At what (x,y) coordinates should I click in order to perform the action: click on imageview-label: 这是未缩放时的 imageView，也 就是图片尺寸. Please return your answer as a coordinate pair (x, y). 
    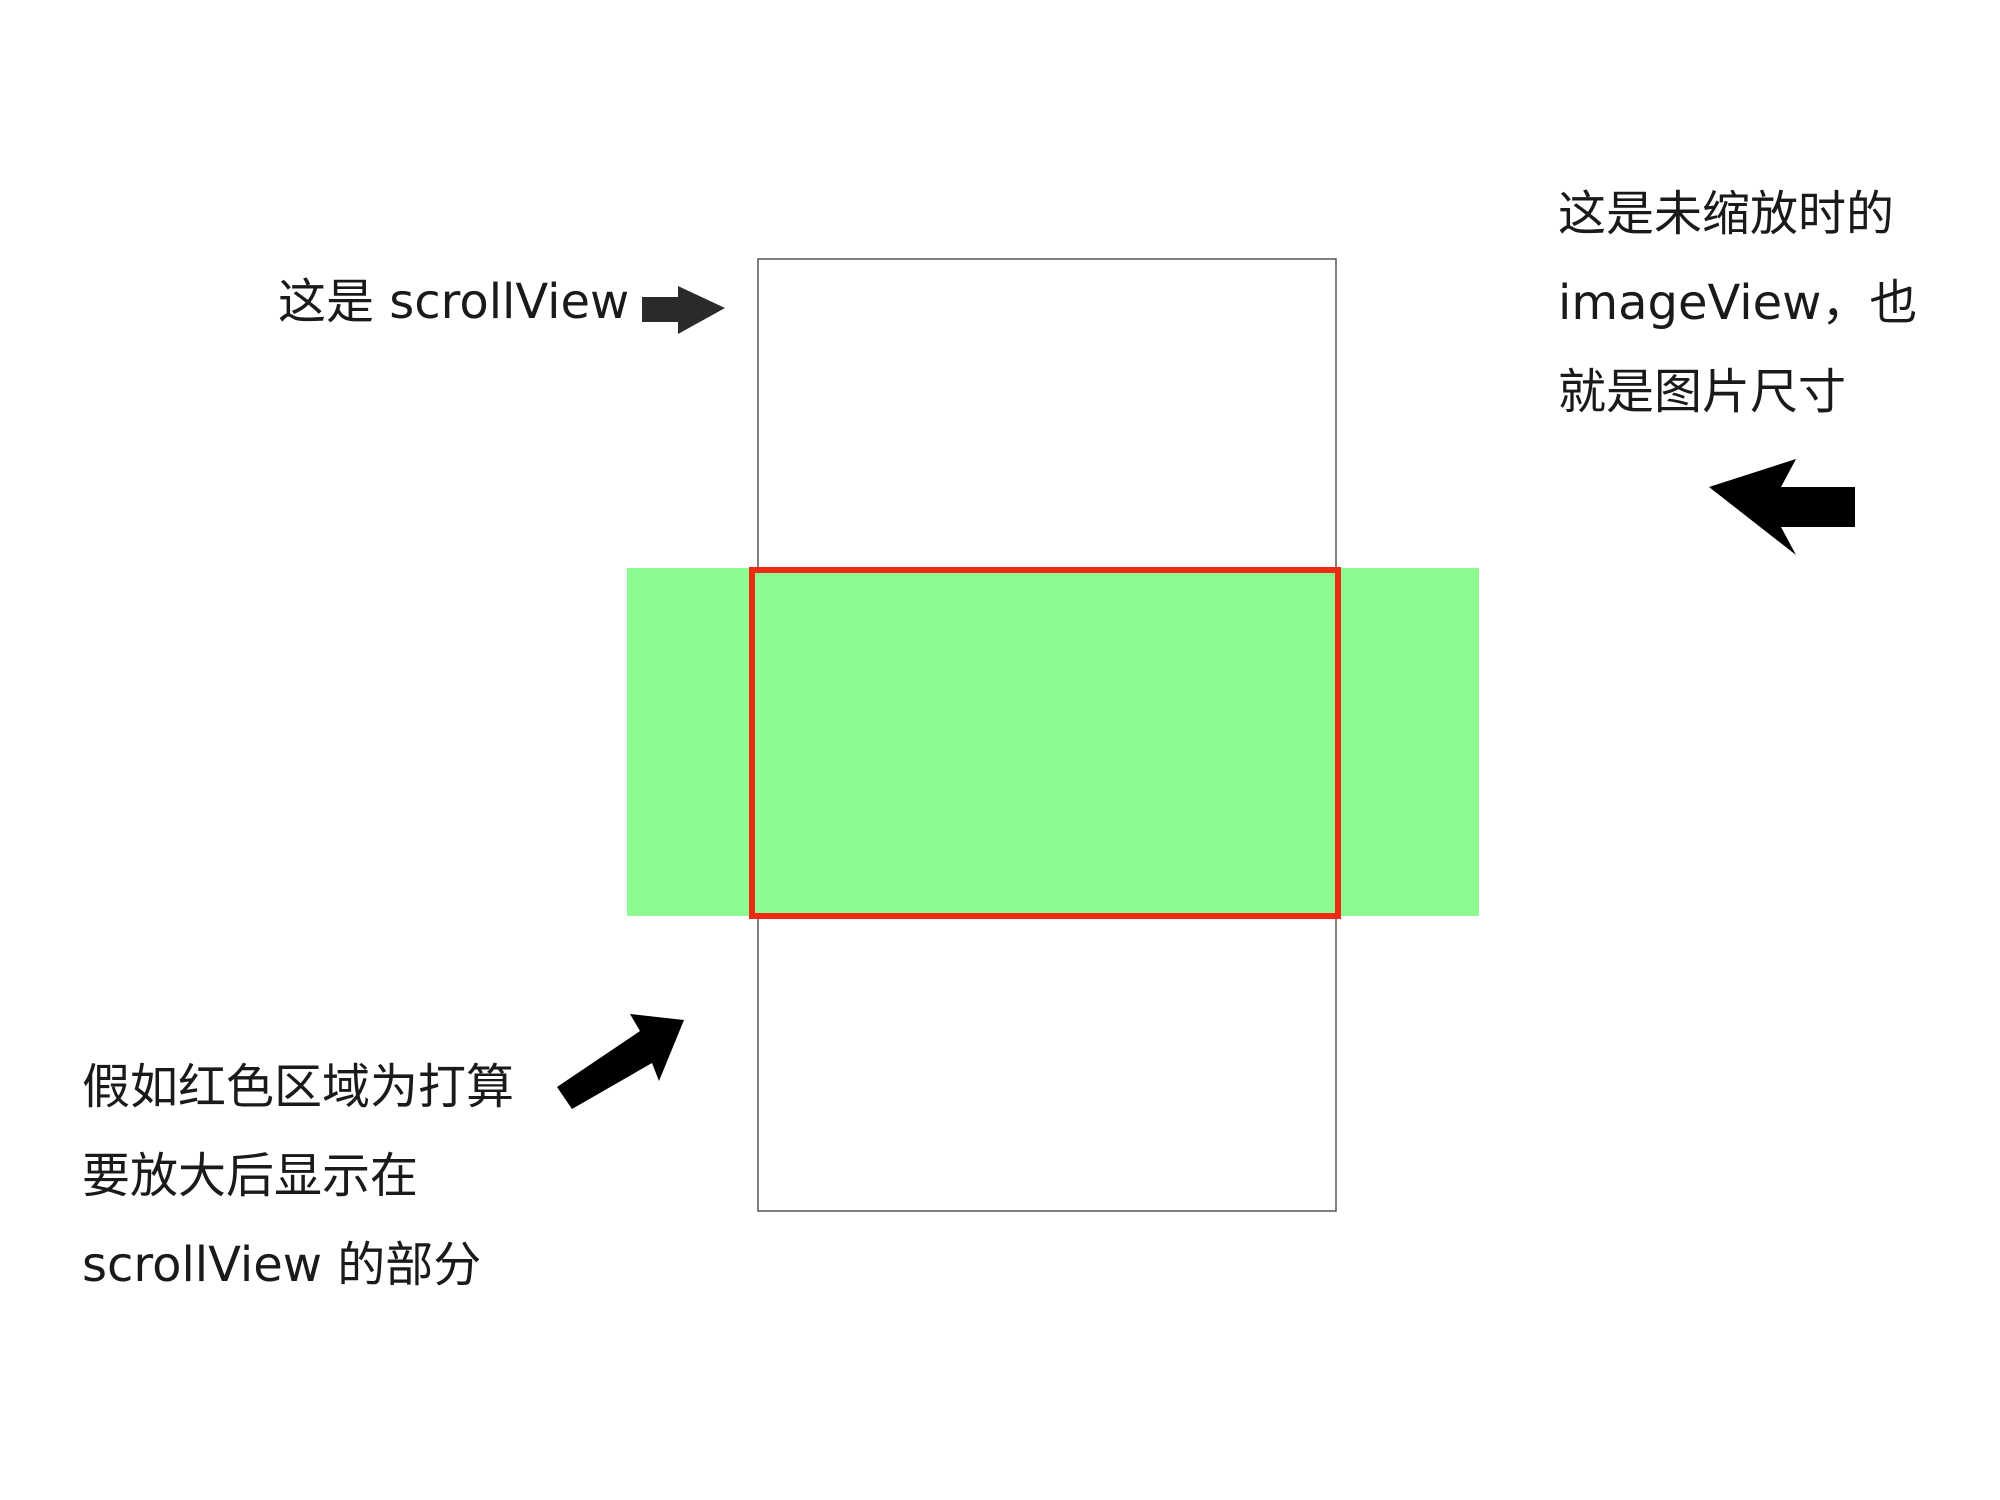
    Looking at the image, I should click on (1737, 303).